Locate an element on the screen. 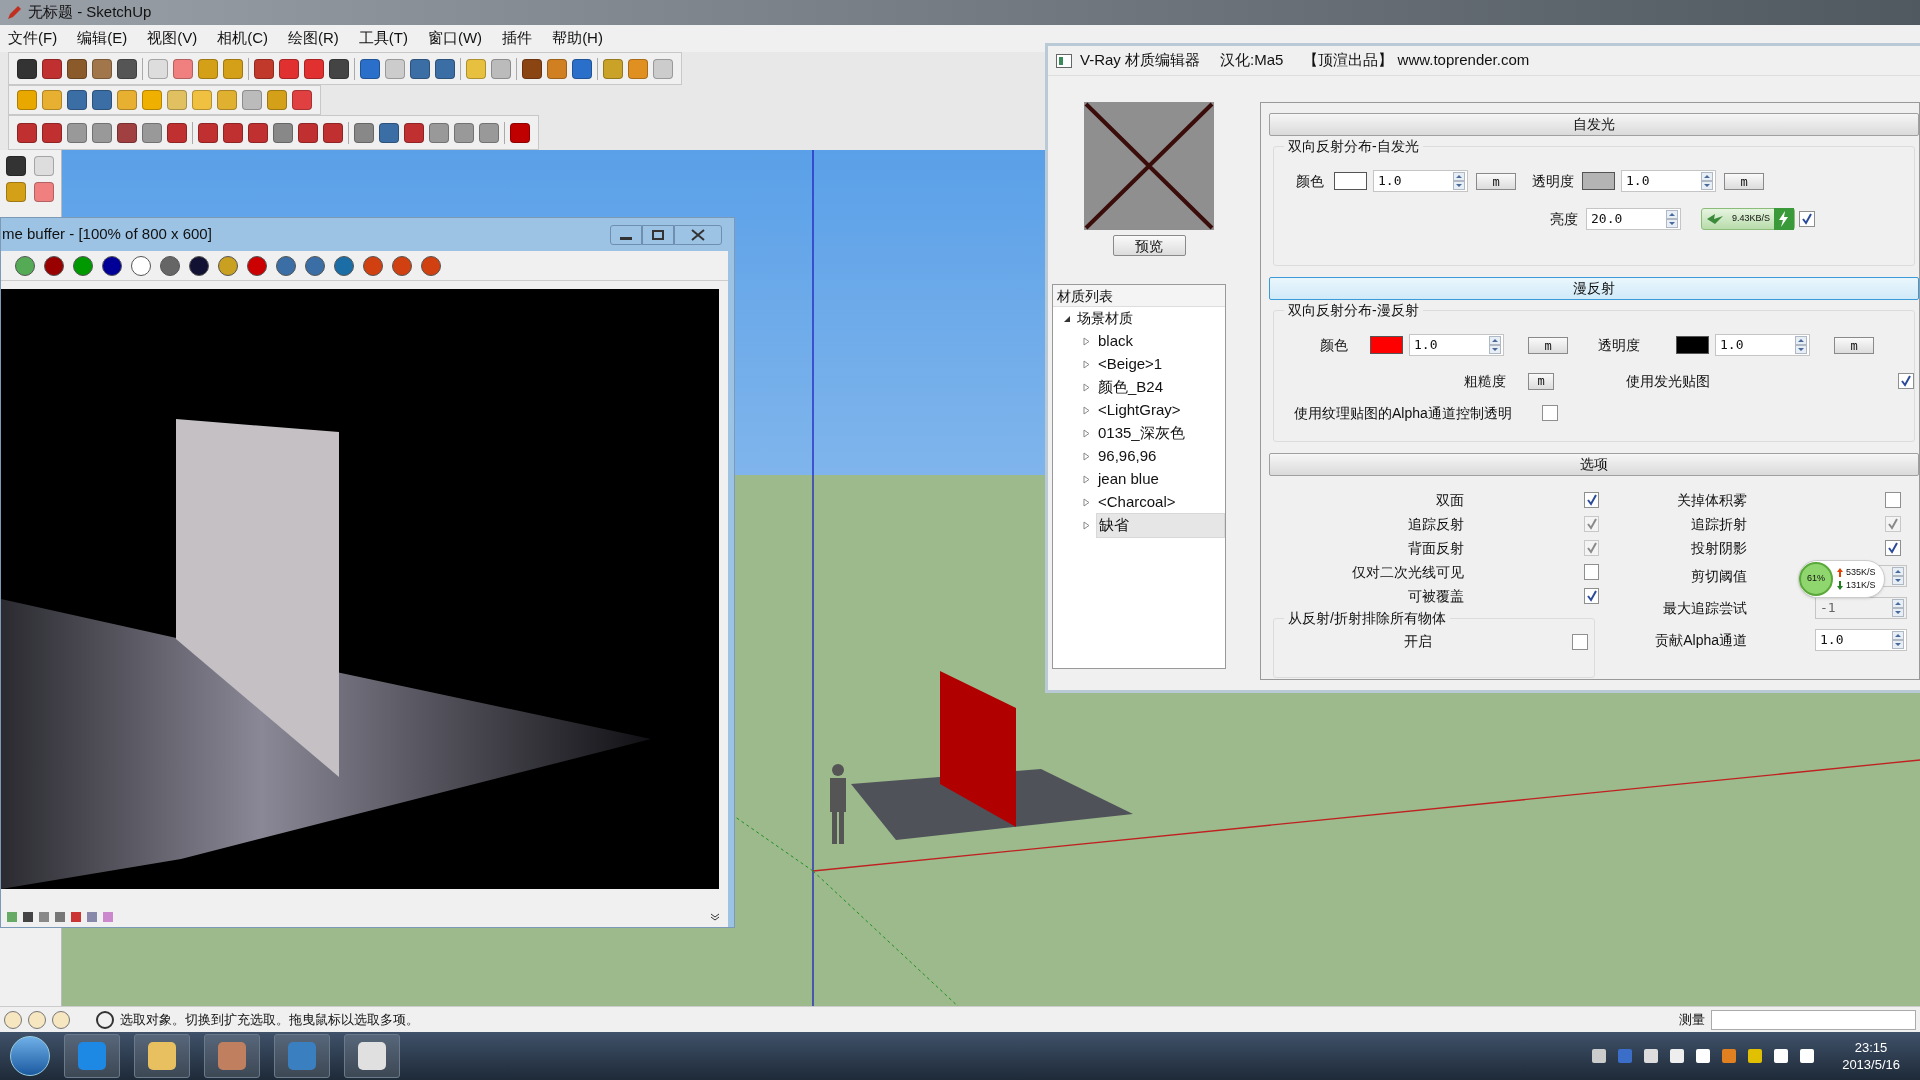 Image resolution: width=1920 pixels, height=1080 pixels. option-label: 背面反射 is located at coordinates (1435, 548).